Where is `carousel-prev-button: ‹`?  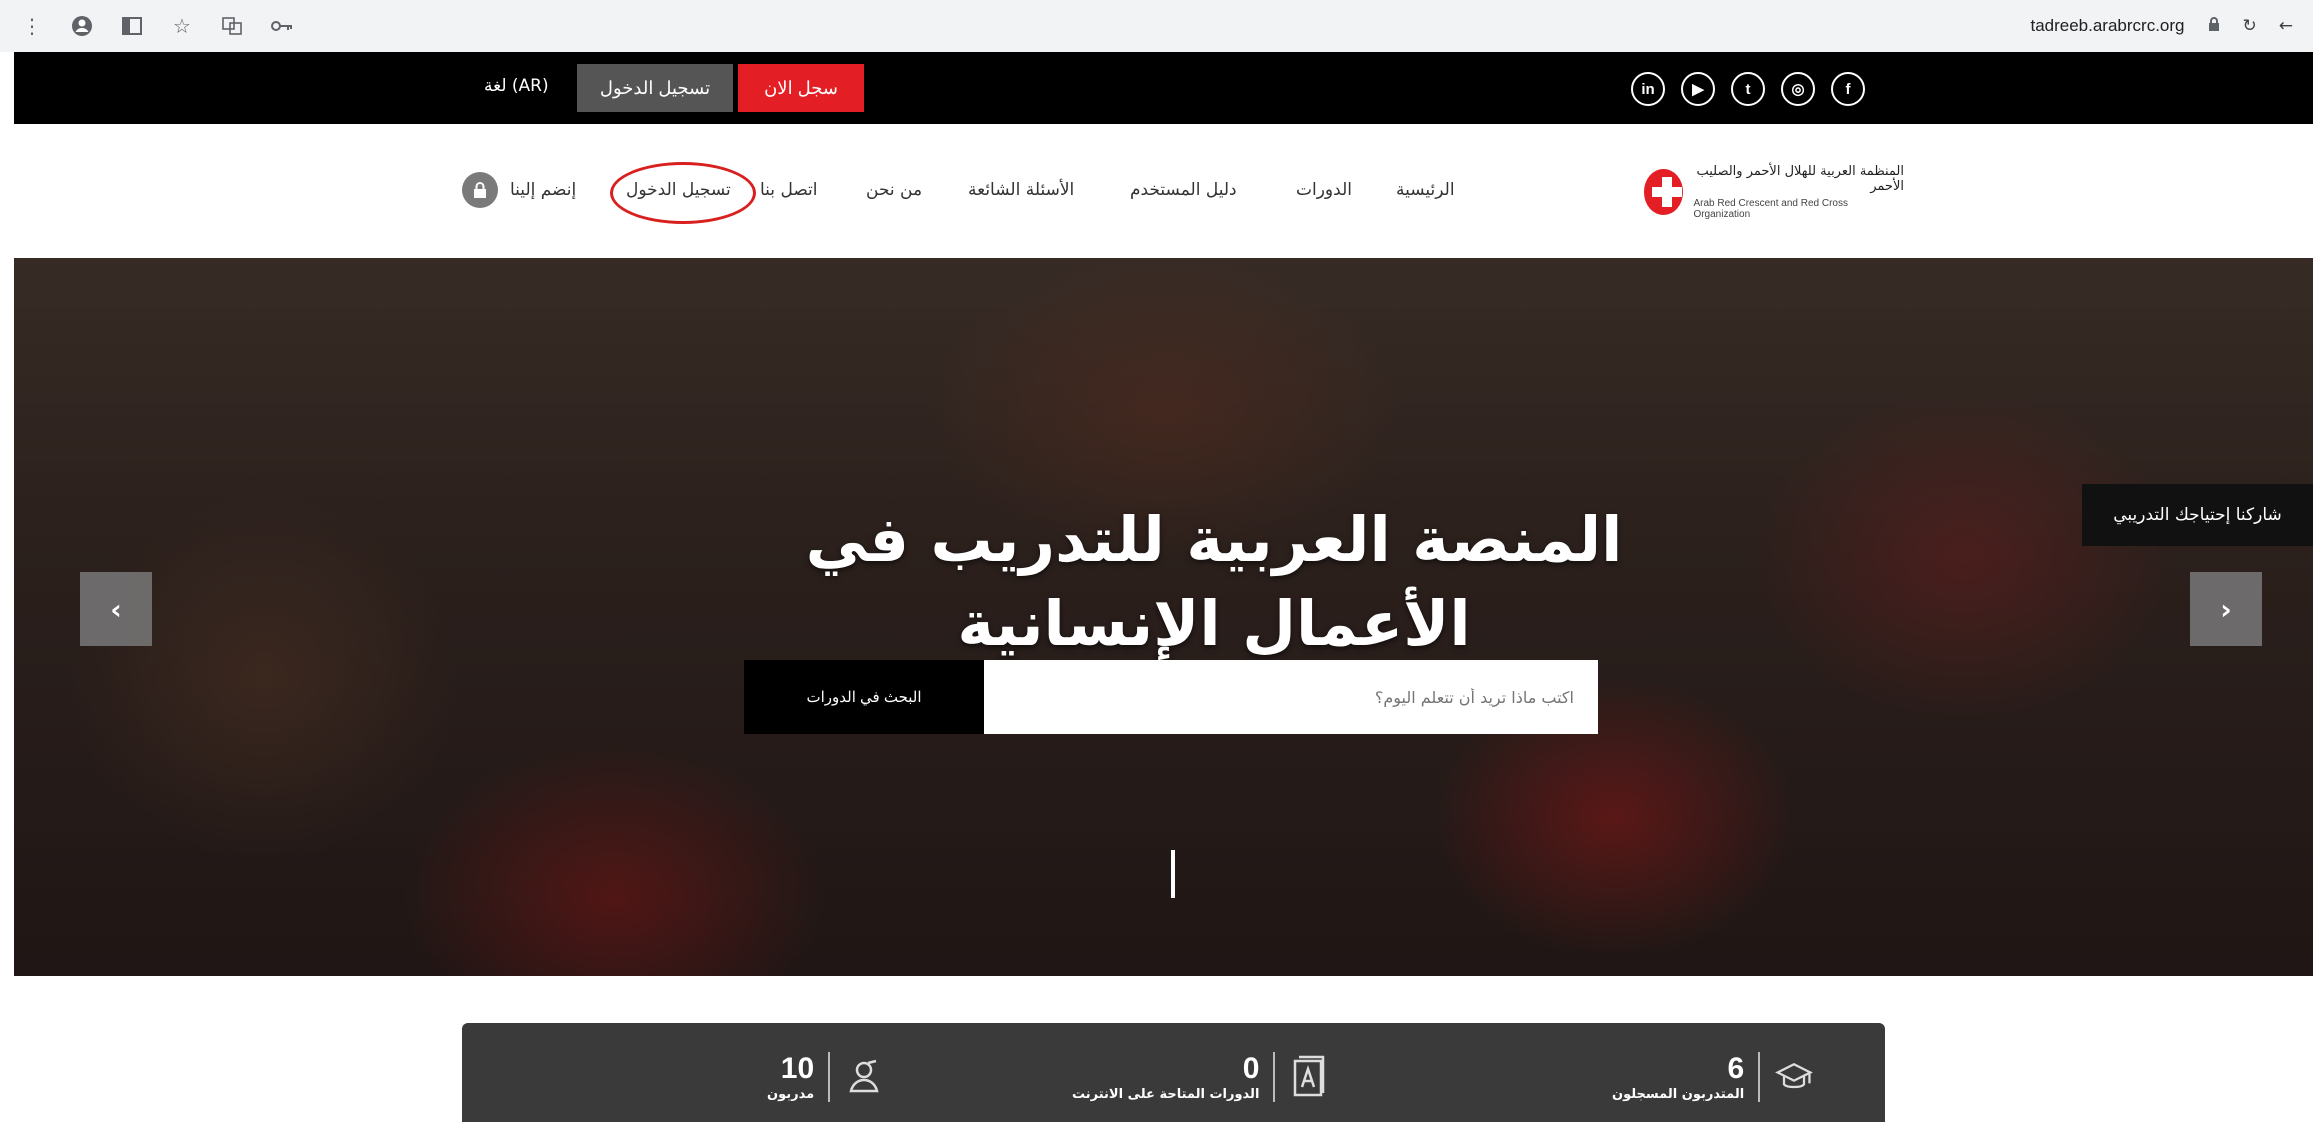
carousel-prev-button: ‹ is located at coordinates (116, 609).